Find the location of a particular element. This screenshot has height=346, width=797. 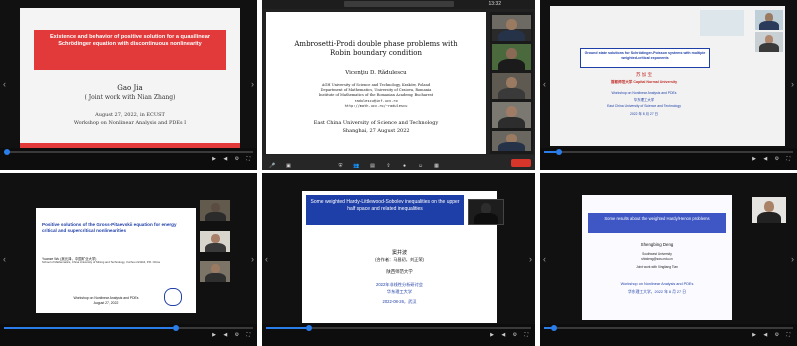

record-button: ● is located at coordinates (404, 166).